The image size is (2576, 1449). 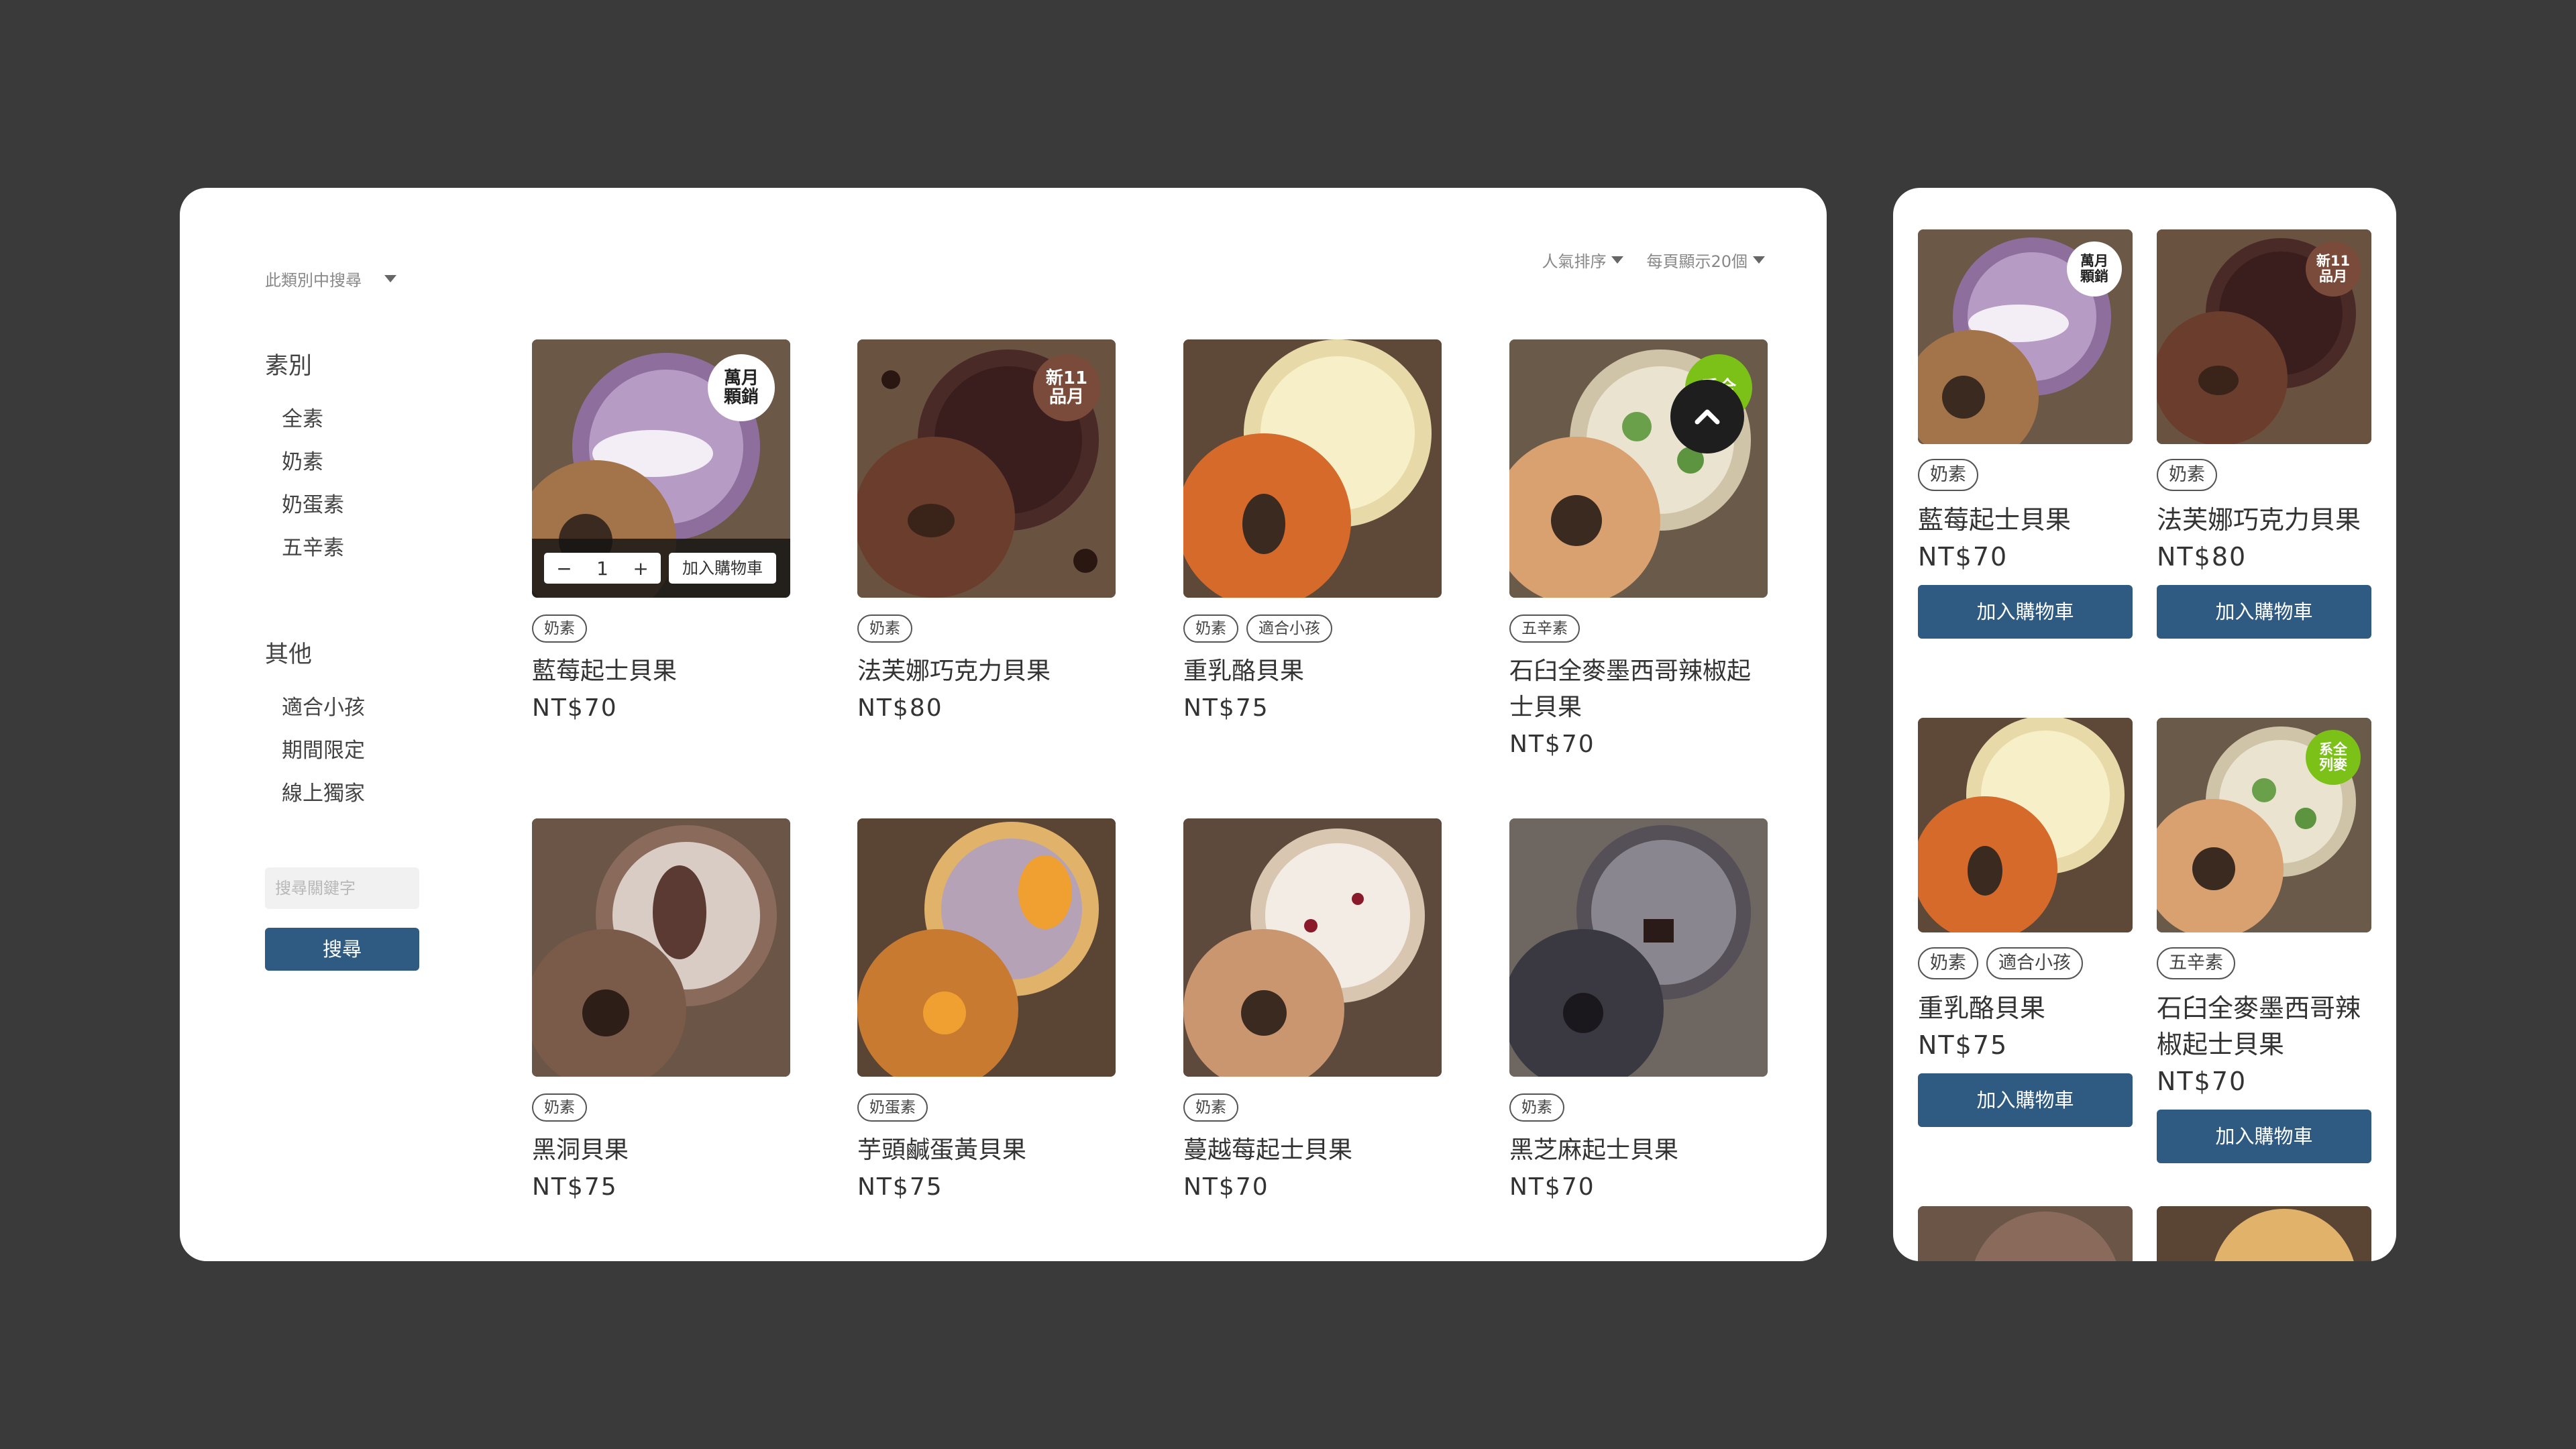 What do you see at coordinates (342, 949) in the screenshot?
I see `search-button: 搜尋` at bounding box center [342, 949].